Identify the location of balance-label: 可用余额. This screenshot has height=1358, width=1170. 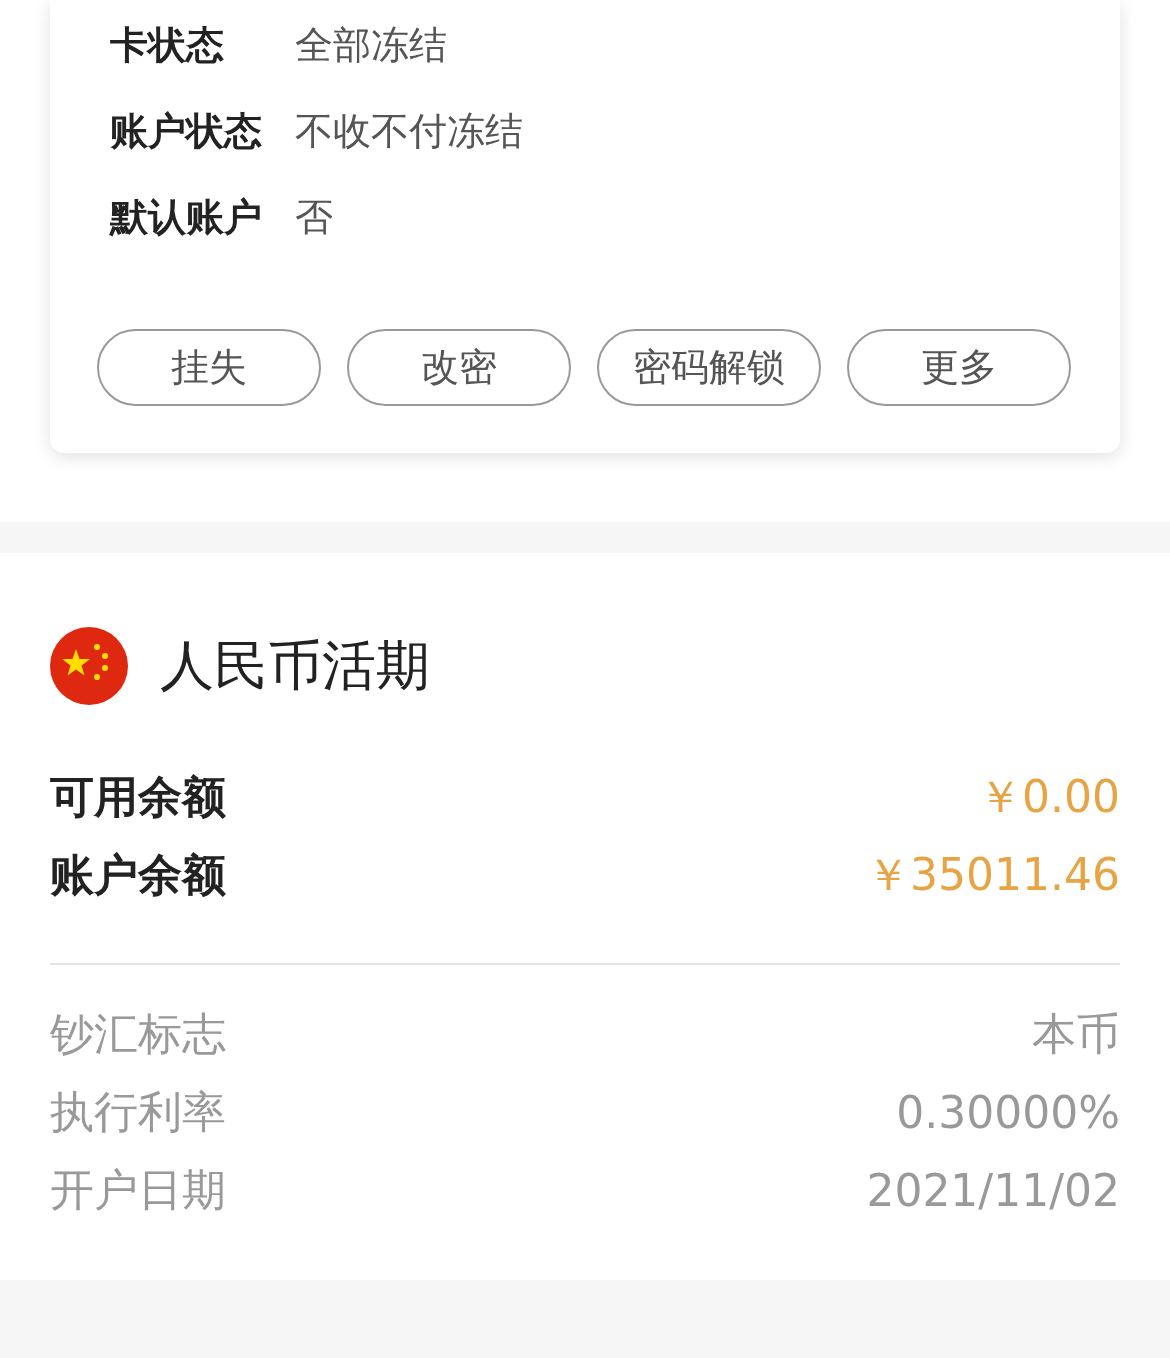
(138, 796).